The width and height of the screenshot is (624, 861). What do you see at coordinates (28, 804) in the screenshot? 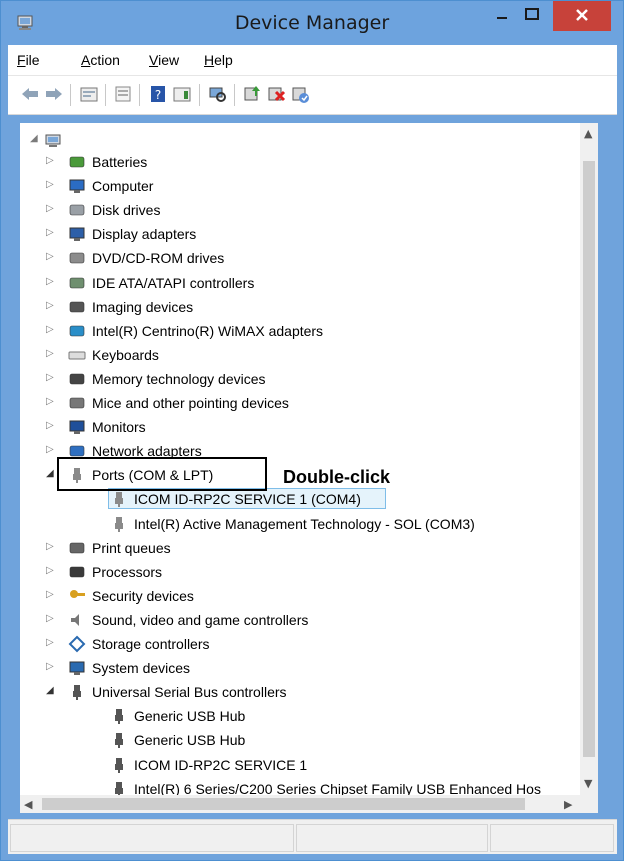
I see `scroll-left-icon: ◀` at bounding box center [28, 804].